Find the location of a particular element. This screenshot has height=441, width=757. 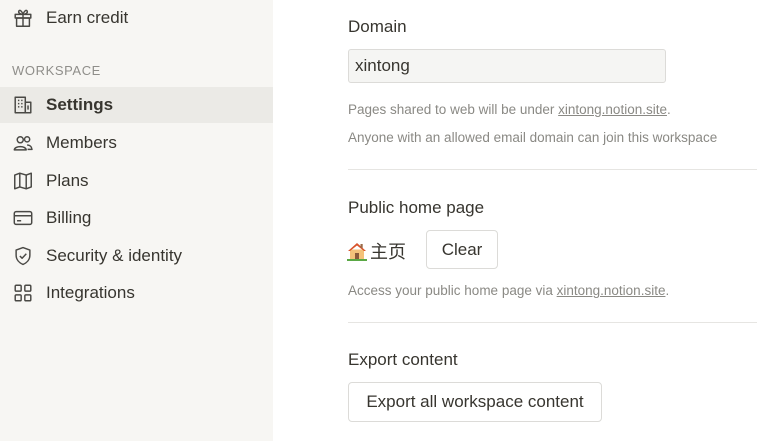

people-icon is located at coordinates (23, 143).